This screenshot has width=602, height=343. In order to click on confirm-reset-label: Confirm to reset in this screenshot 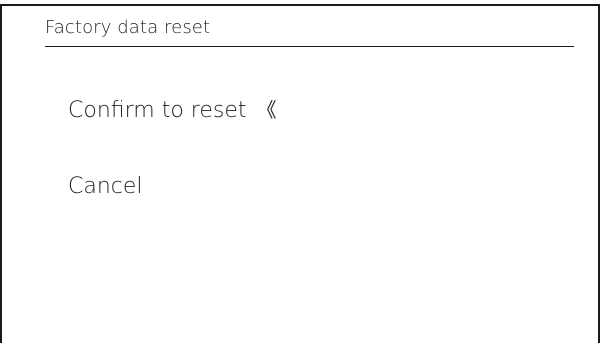, I will do `click(157, 110)`.